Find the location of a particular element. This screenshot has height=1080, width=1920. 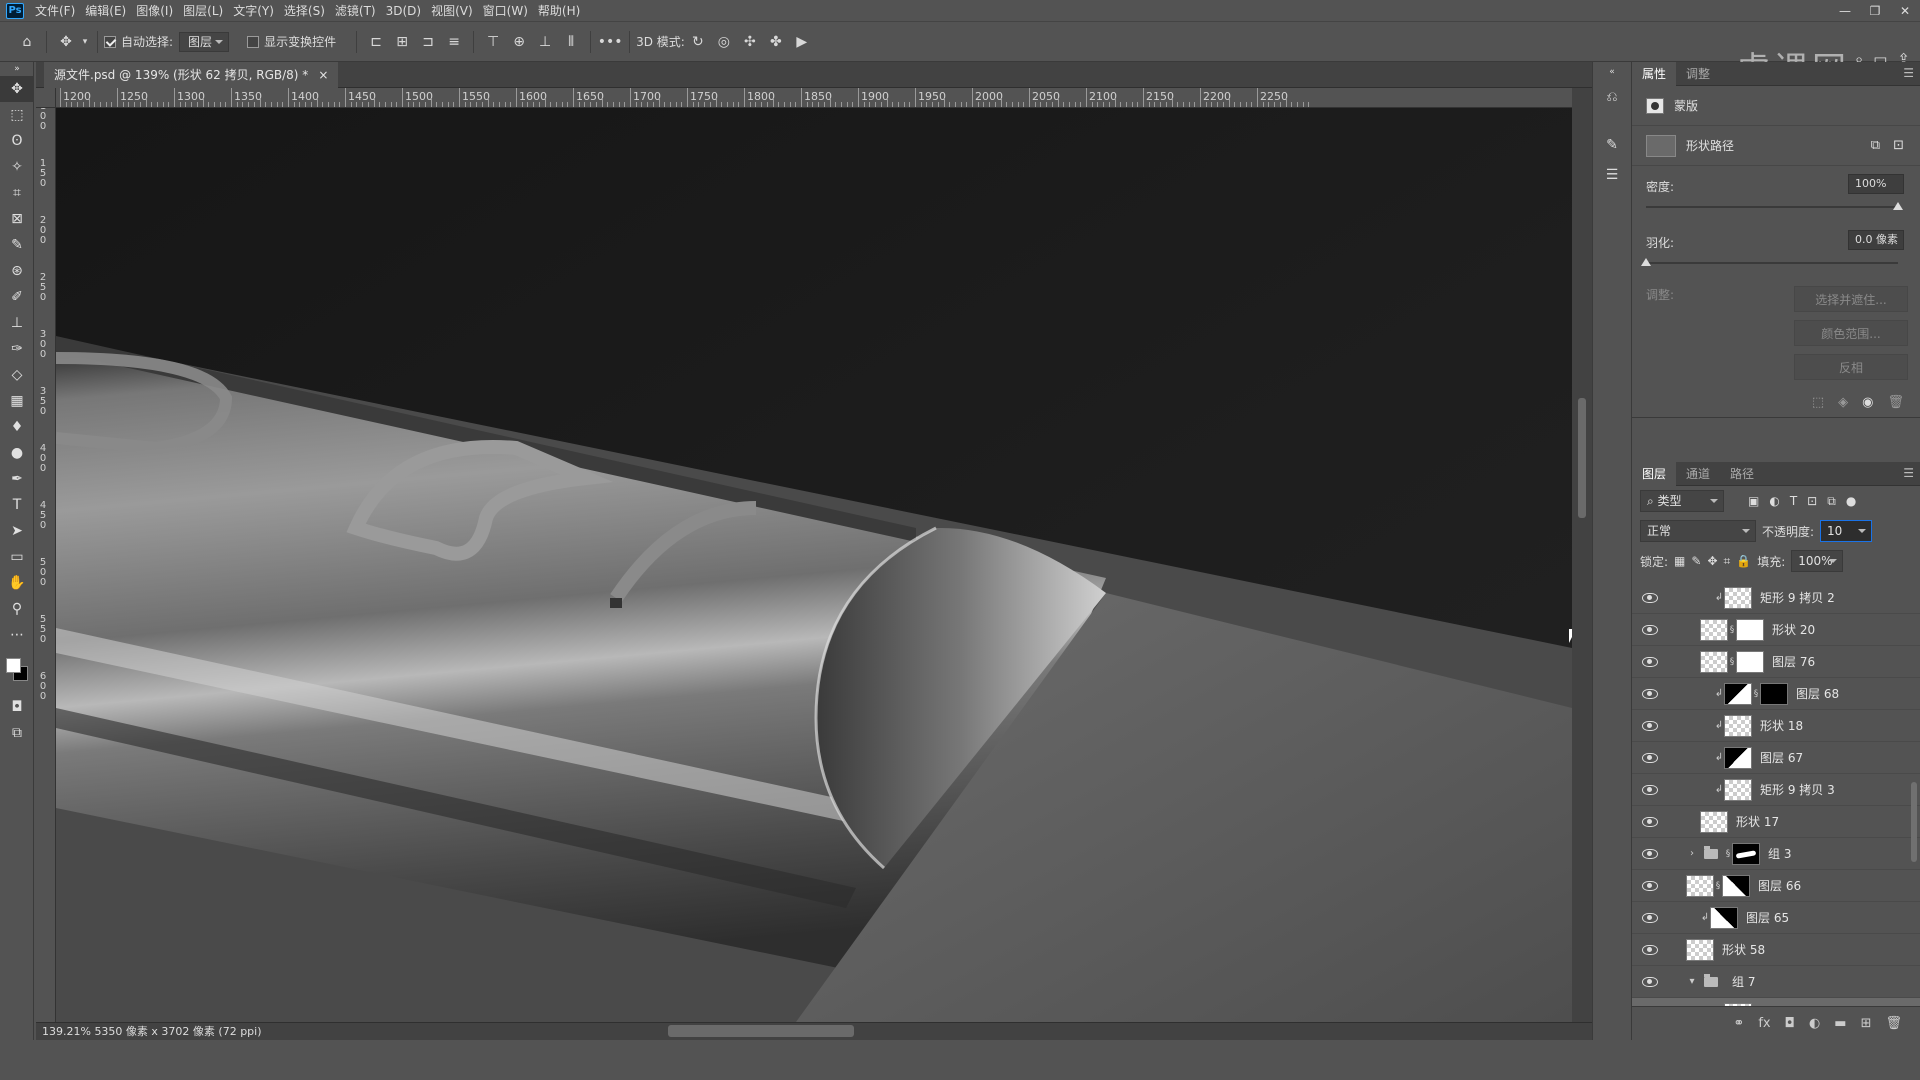

chevron-right-icon: › is located at coordinates (1692, 853).